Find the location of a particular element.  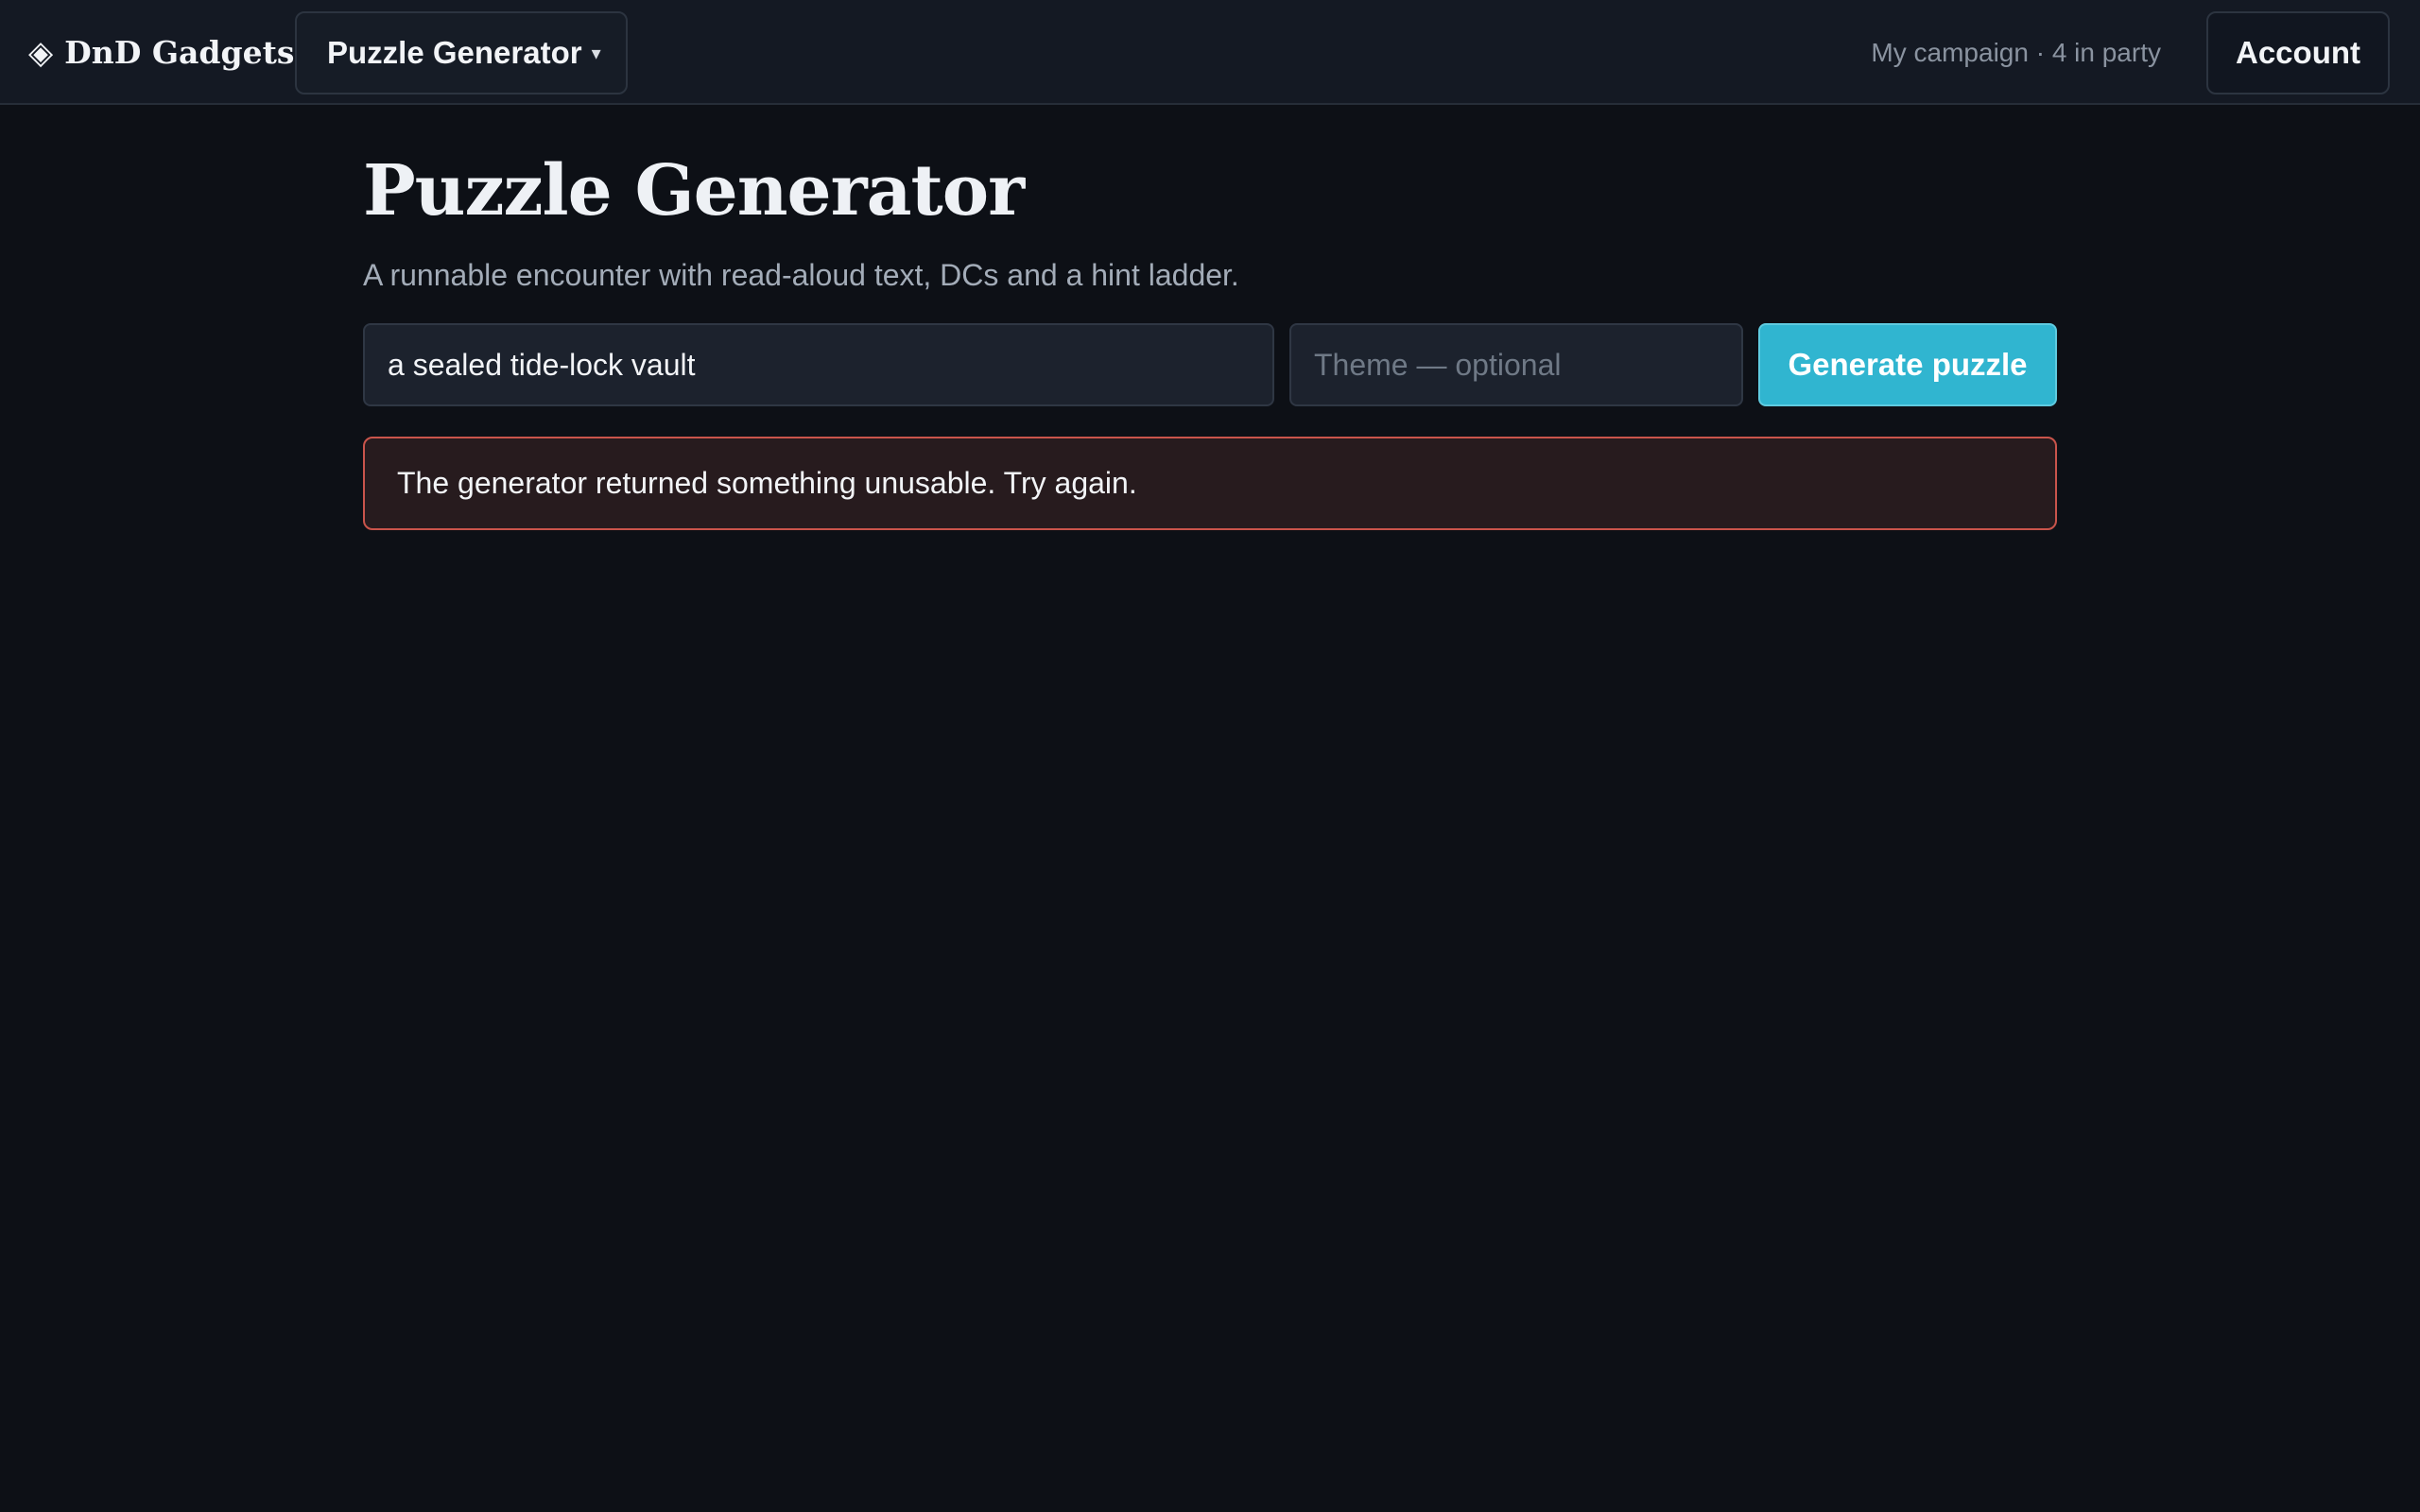

brand-name: DnD Gadgets is located at coordinates (179, 52).